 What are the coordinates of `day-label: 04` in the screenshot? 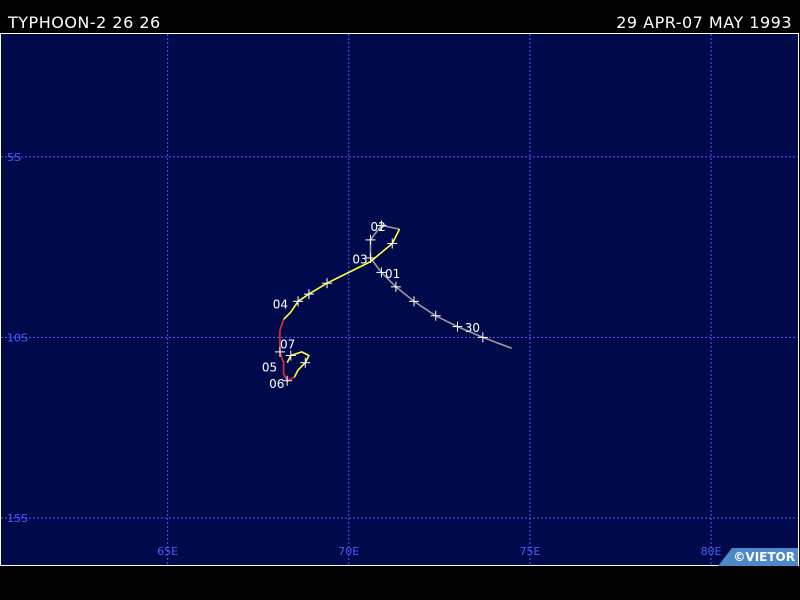 It's located at (280, 305).